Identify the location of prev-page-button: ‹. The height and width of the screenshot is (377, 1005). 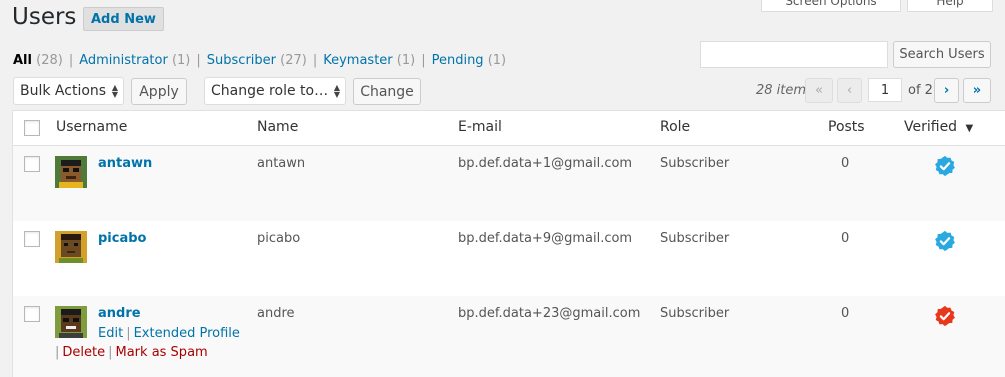
(849, 90).